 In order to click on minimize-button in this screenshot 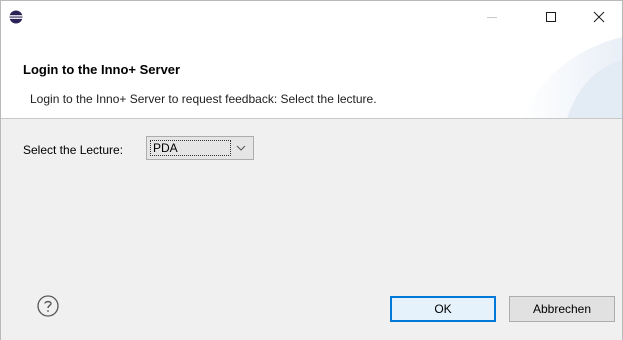, I will do `click(492, 16)`.